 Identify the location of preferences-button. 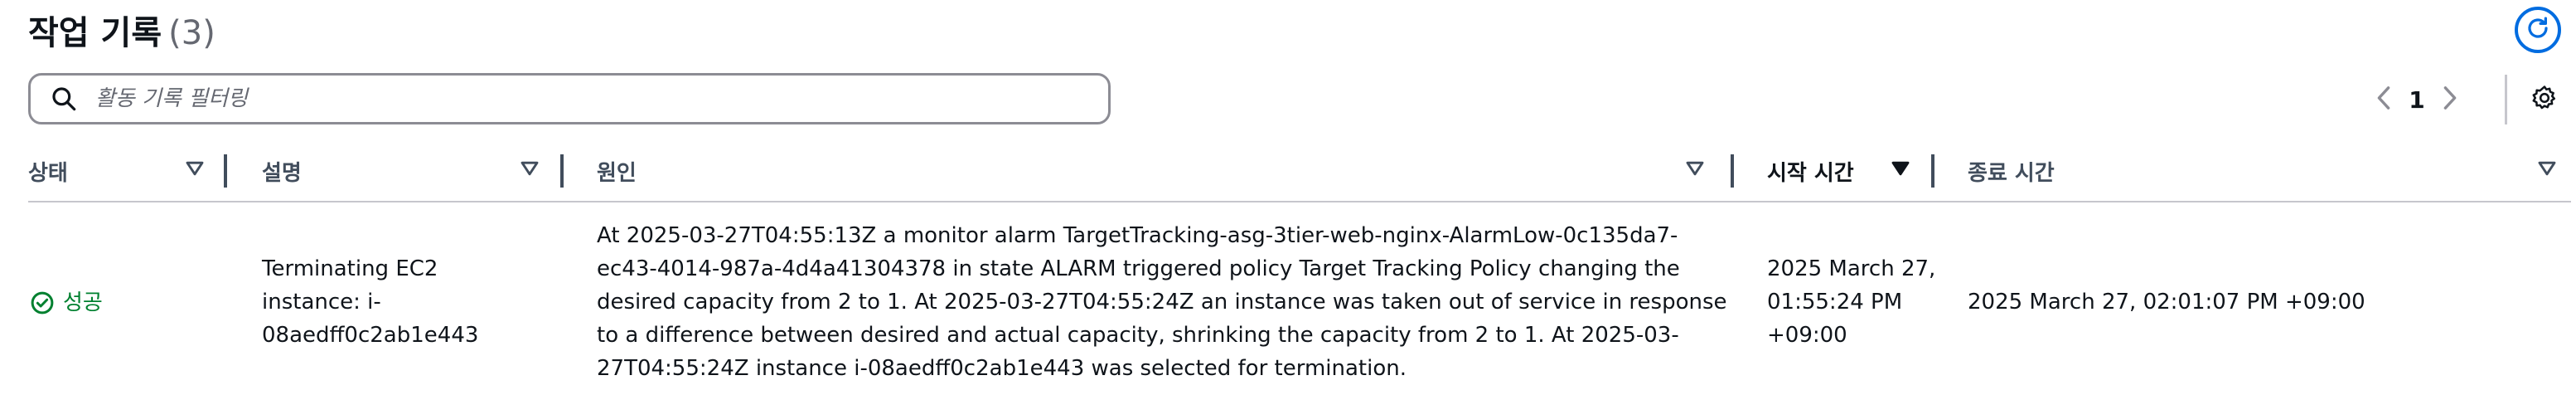
(2544, 99).